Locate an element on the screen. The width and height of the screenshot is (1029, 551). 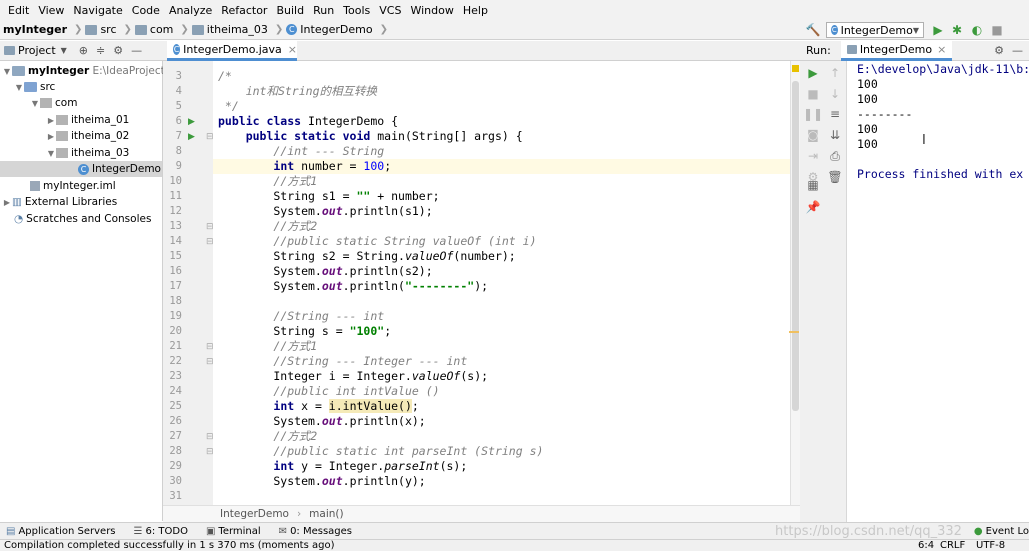
project-view-selector: Project is located at coordinates (37, 50).